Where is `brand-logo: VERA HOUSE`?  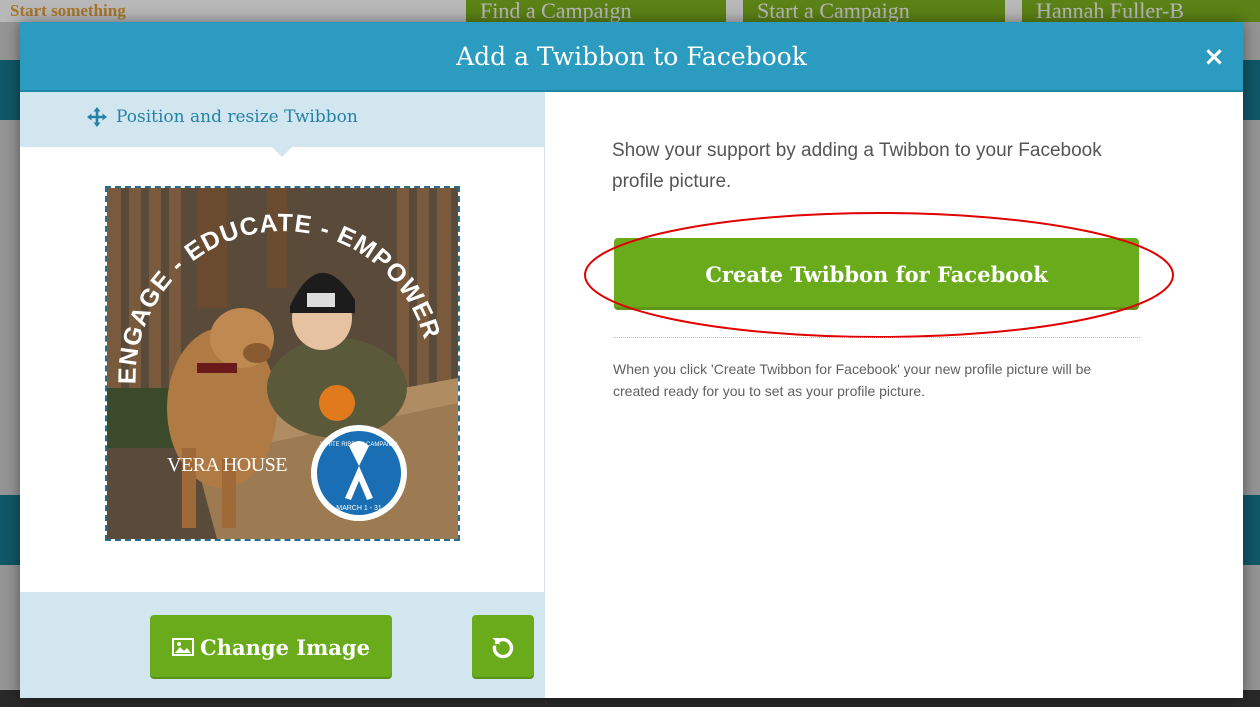
brand-logo: VERA HOUSE is located at coordinates (227, 465).